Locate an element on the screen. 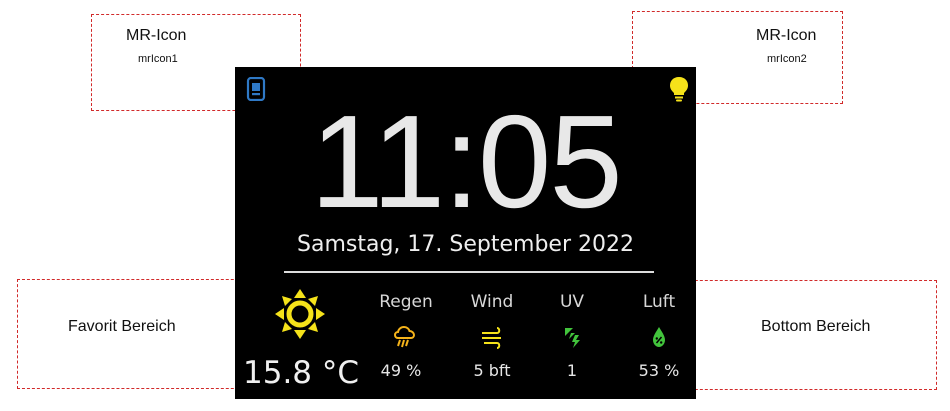 This screenshot has width=950, height=411. rain-icon is located at coordinates (404, 336).